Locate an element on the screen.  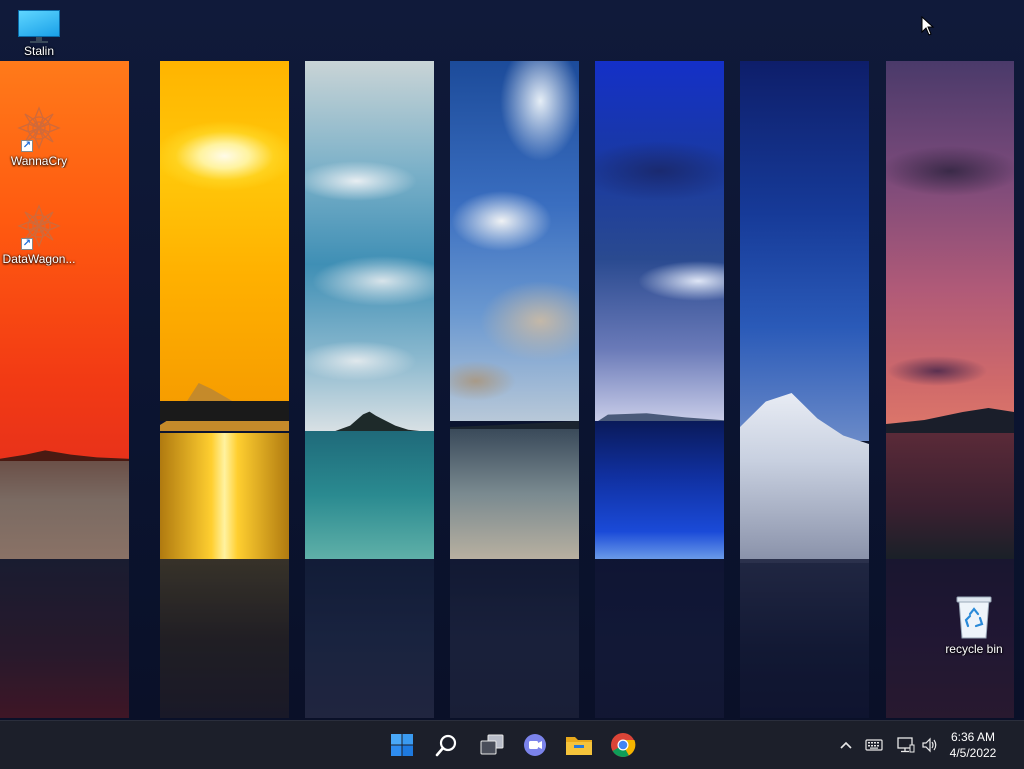
search-icon is located at coordinates (446, 745).